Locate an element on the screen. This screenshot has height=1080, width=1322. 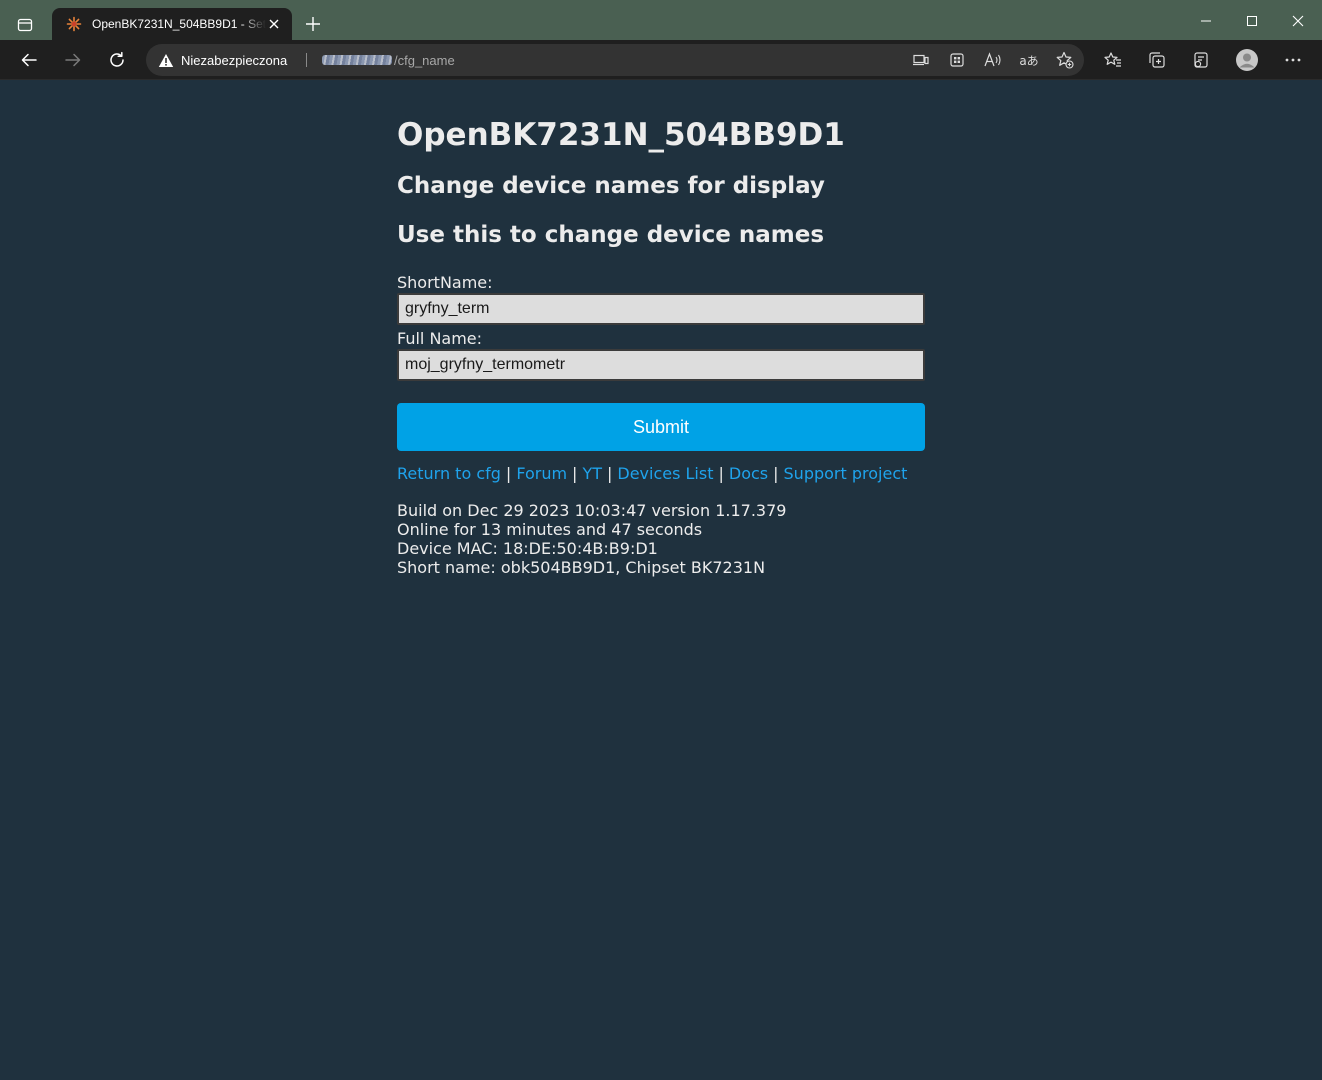
read-aloud-icon is located at coordinates (993, 60).